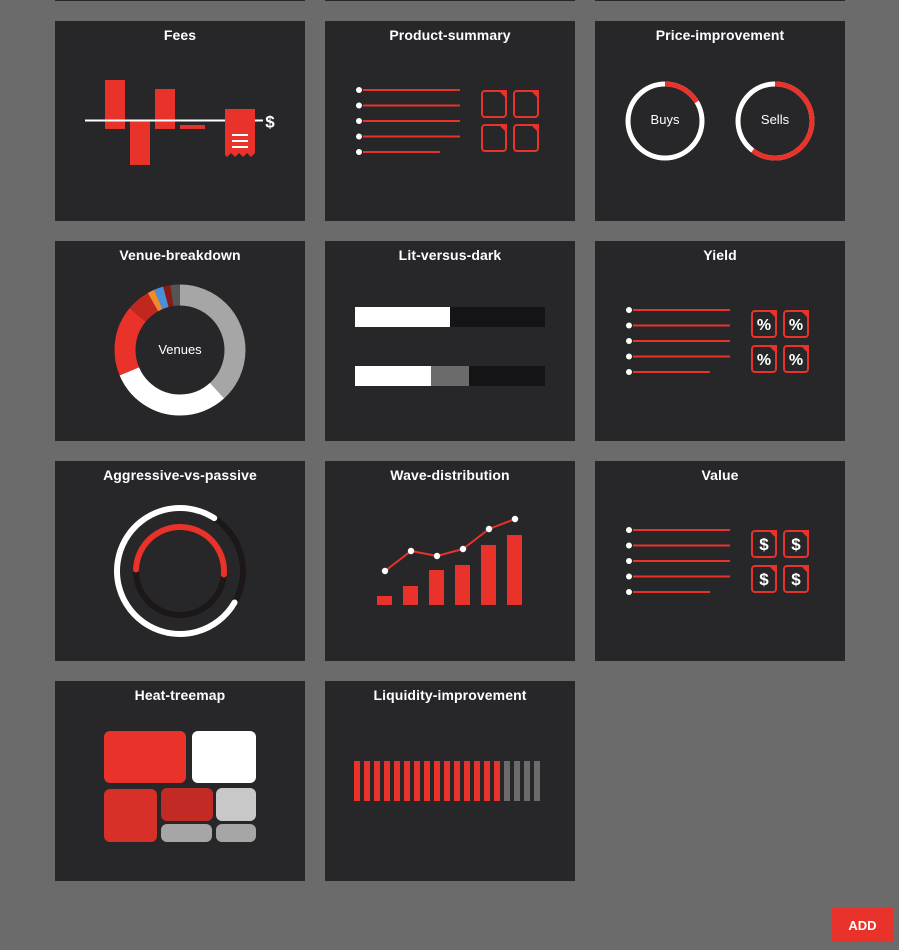  Describe the element at coordinates (862, 925) in the screenshot. I see `add-button: ADD` at that location.